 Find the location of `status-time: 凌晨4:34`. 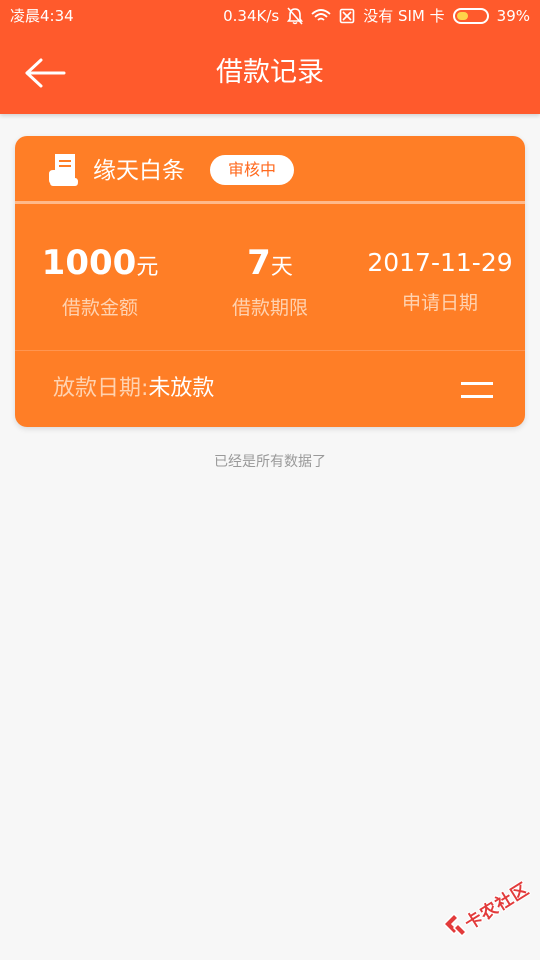

status-time: 凌晨4:34 is located at coordinates (42, 16).